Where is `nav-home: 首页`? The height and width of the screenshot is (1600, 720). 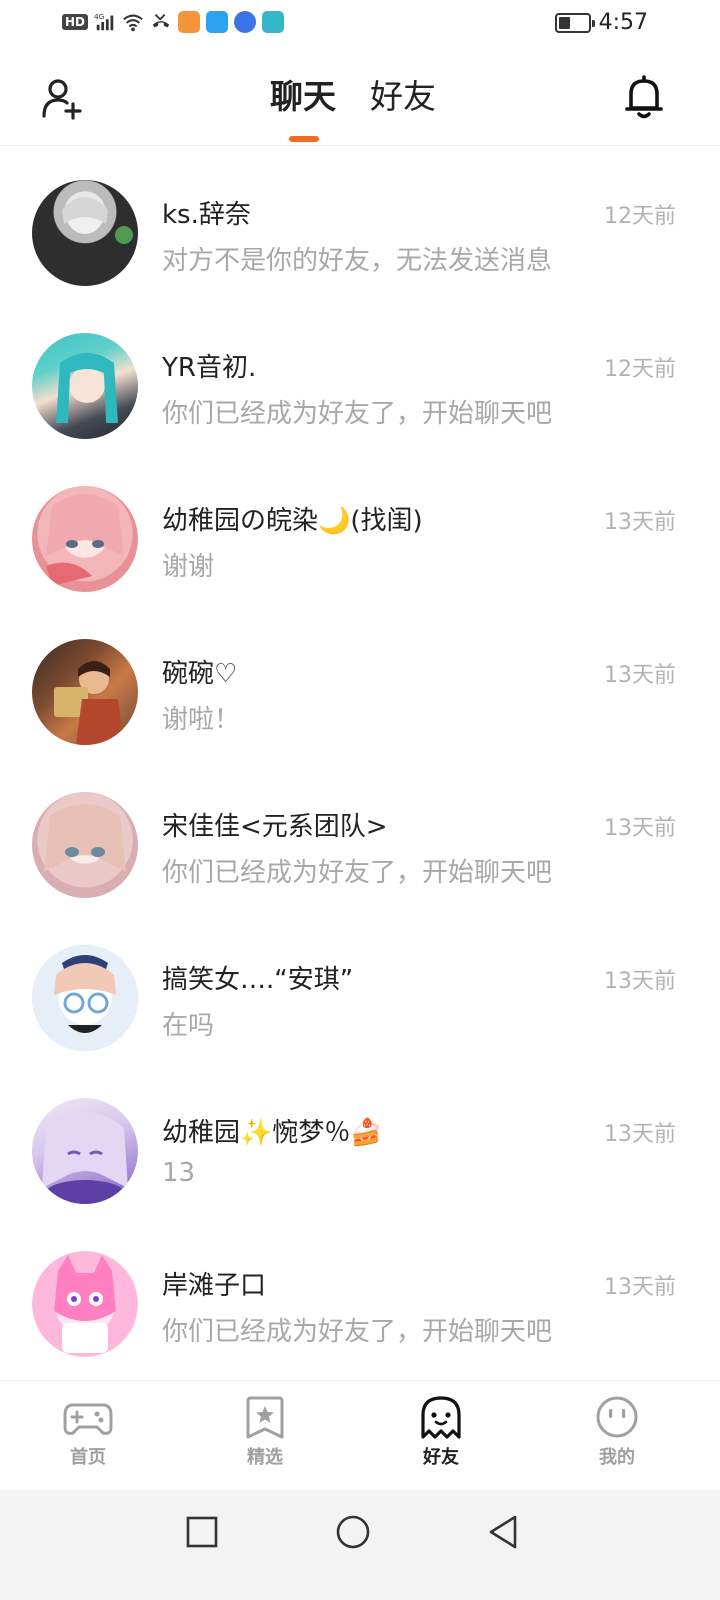 nav-home: 首页 is located at coordinates (88, 1432).